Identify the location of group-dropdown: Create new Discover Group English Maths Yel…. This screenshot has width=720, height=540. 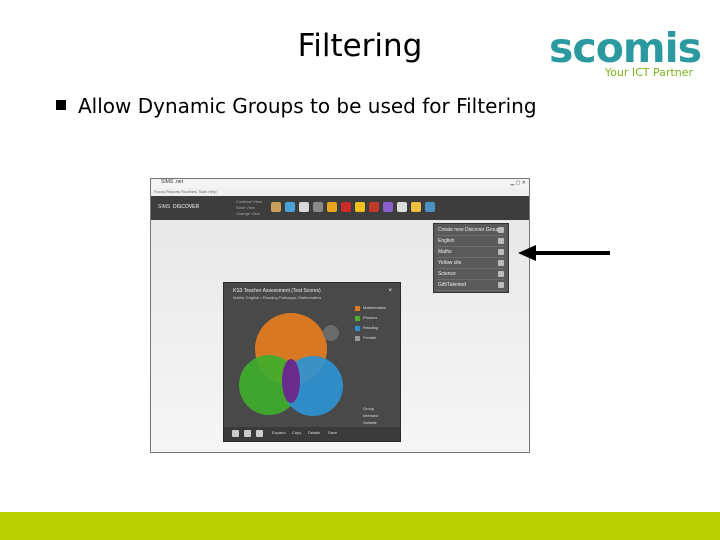
(471, 258).